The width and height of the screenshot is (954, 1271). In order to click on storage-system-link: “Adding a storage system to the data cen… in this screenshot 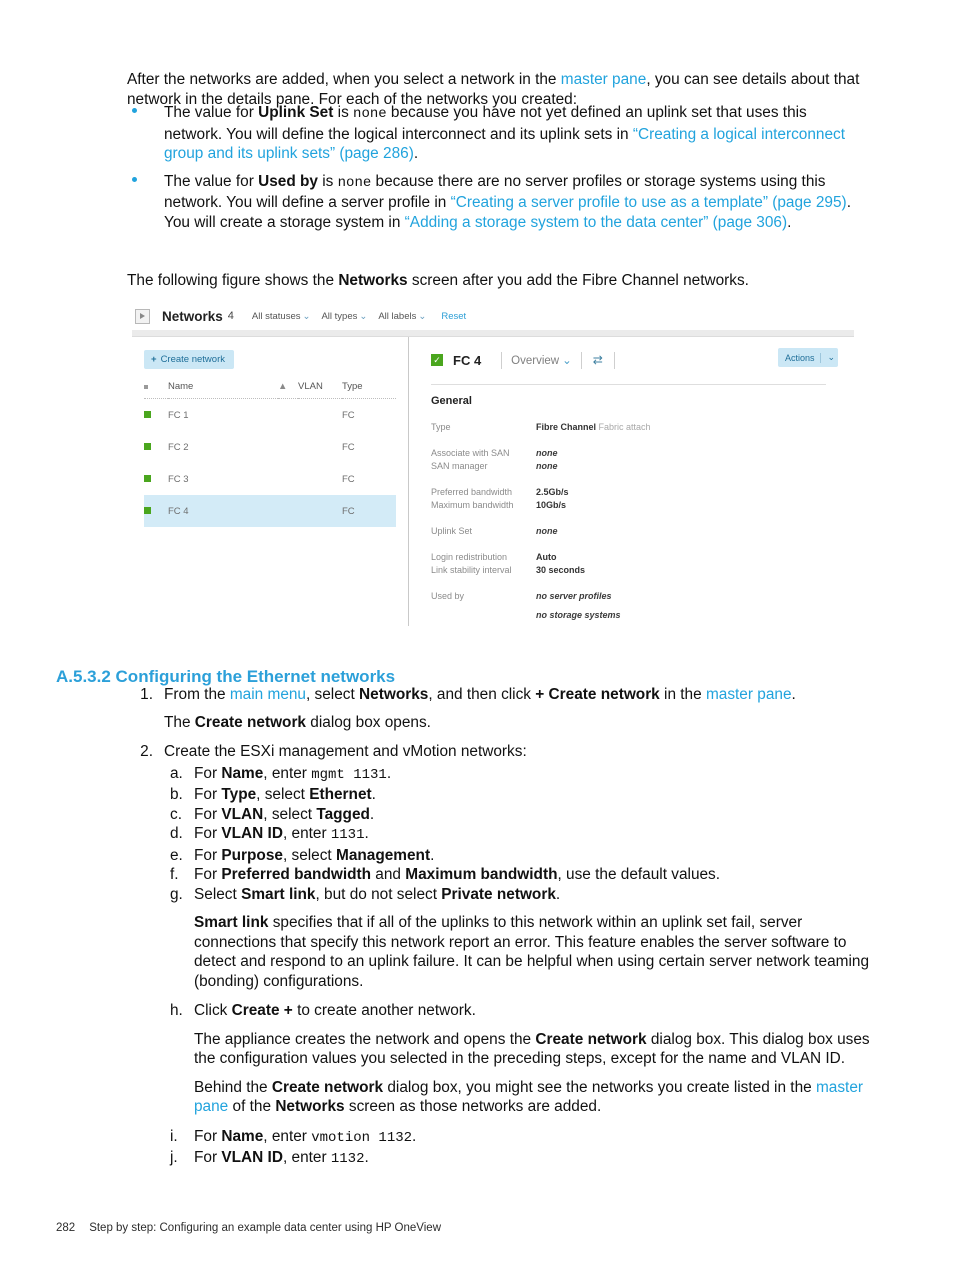, I will do `click(596, 222)`.